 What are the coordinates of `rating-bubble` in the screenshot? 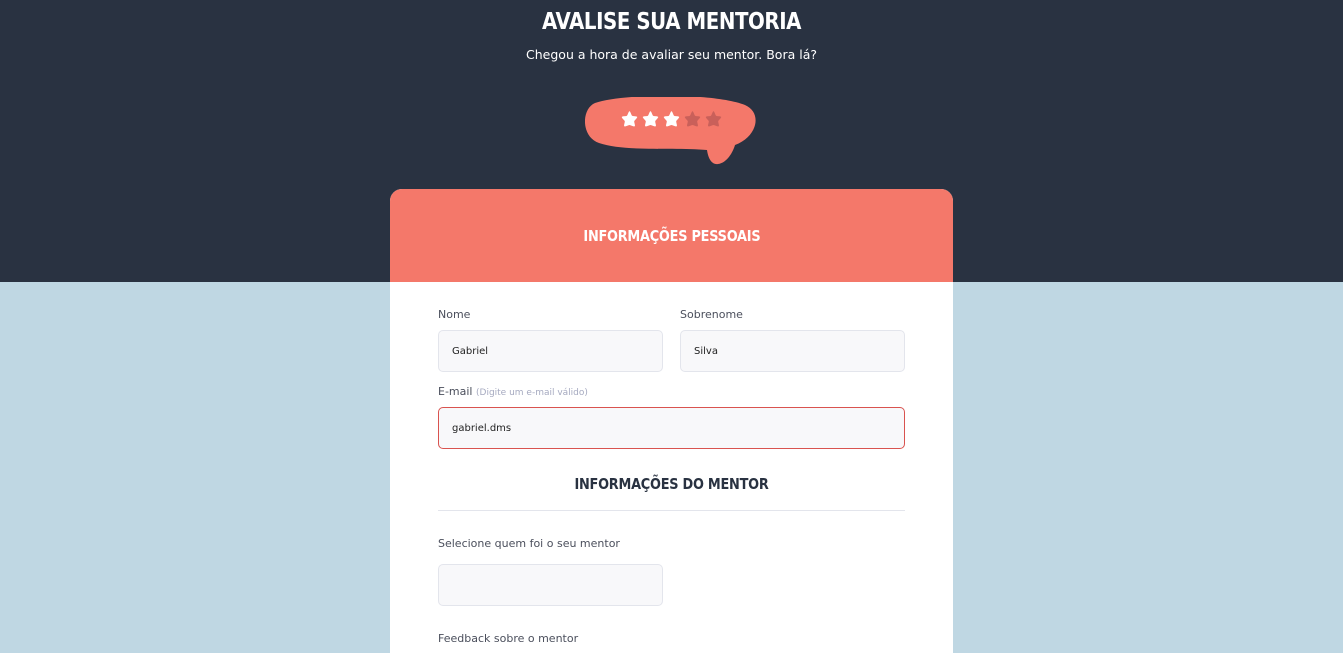 It's located at (671, 132).